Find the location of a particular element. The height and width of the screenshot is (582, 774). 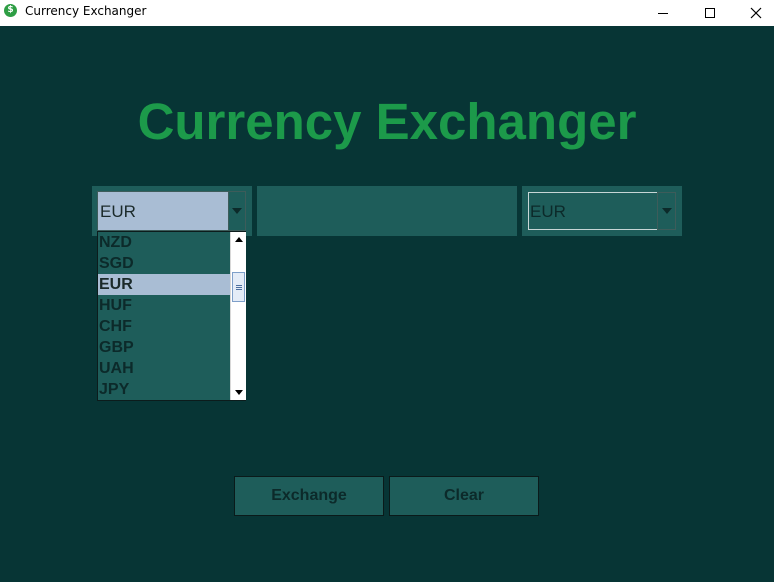

list-item: JPY is located at coordinates (164, 389).